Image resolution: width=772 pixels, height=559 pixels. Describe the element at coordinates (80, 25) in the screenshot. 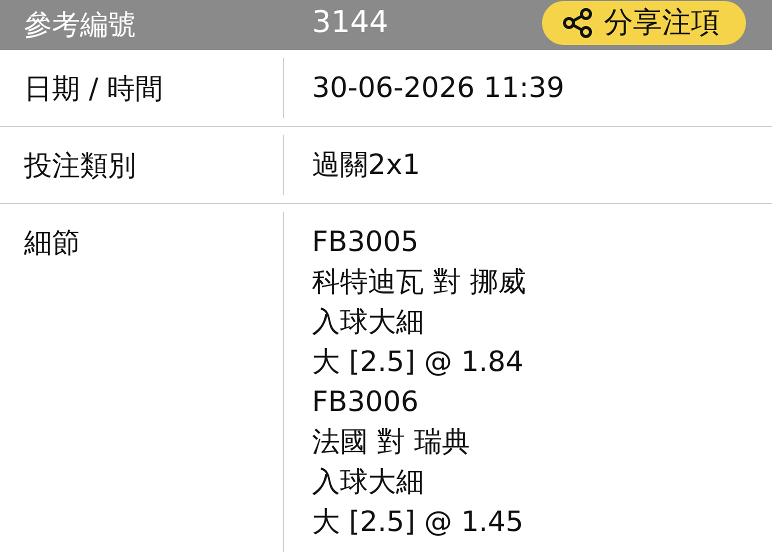

I see `reference-label: 參考編號` at that location.